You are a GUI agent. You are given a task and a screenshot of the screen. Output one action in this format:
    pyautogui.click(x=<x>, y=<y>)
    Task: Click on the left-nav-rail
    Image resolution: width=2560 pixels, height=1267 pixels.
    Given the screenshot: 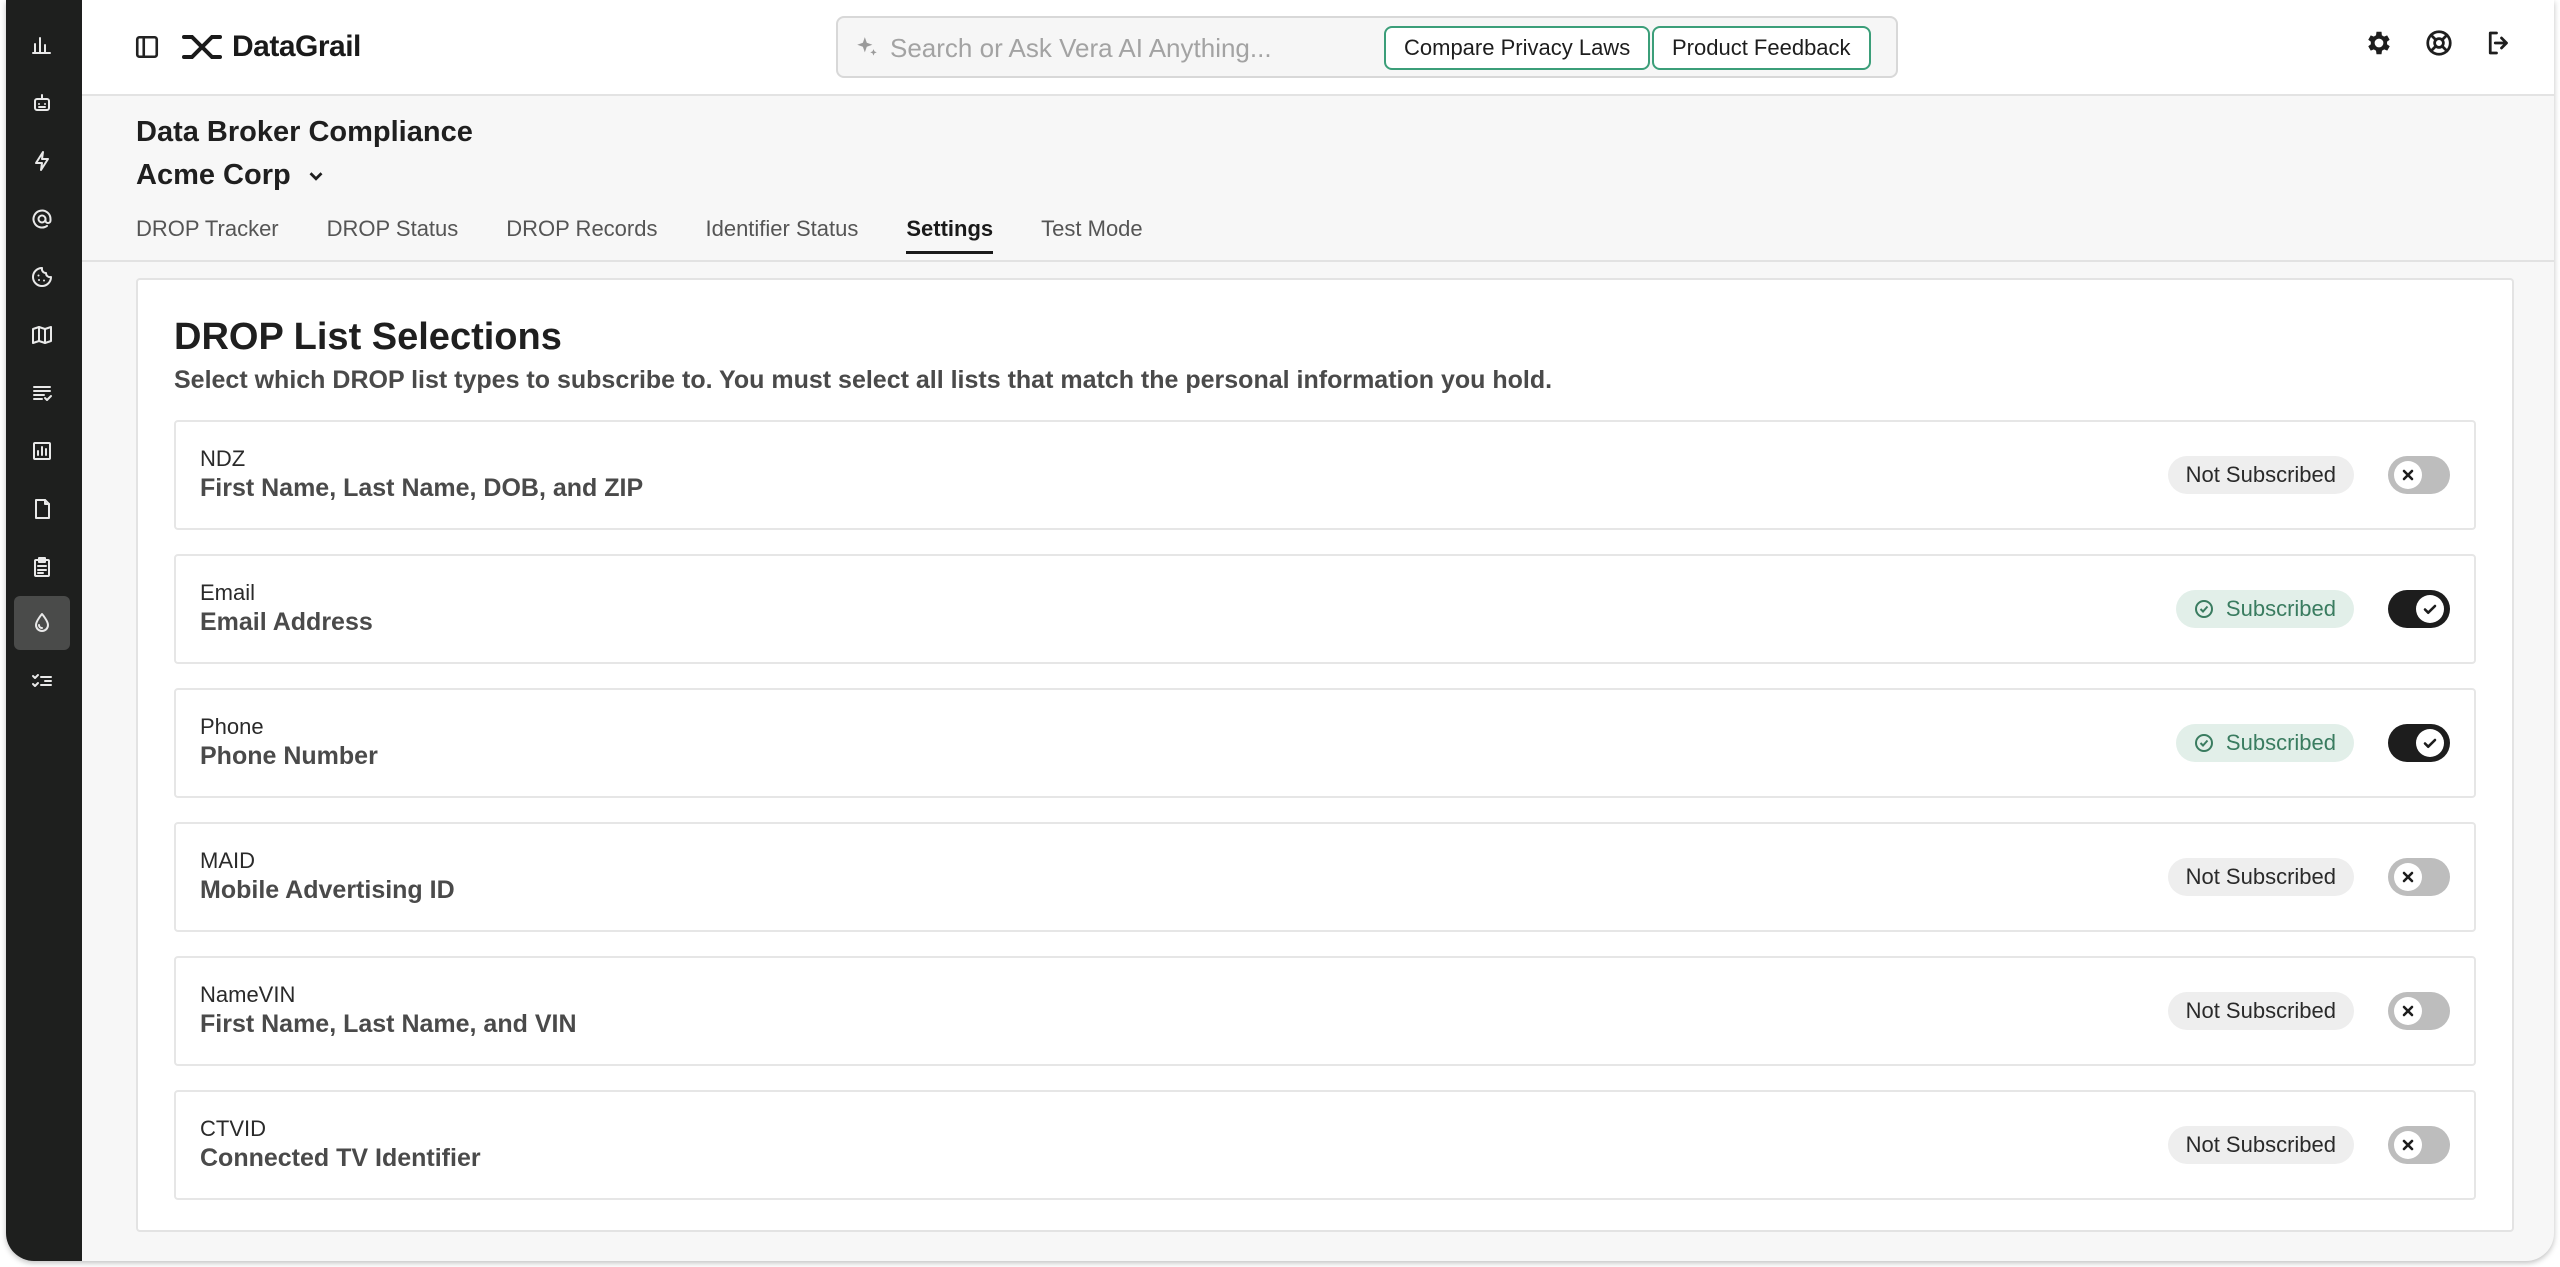 What is the action you would take?
    pyautogui.click(x=44, y=630)
    